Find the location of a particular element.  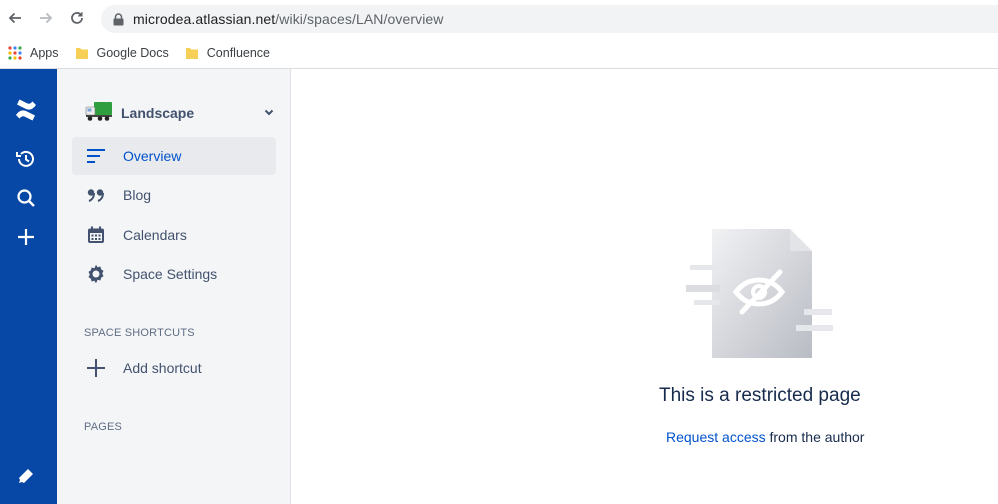

restricted-message-line: Request access from the author is located at coordinates (765, 437).